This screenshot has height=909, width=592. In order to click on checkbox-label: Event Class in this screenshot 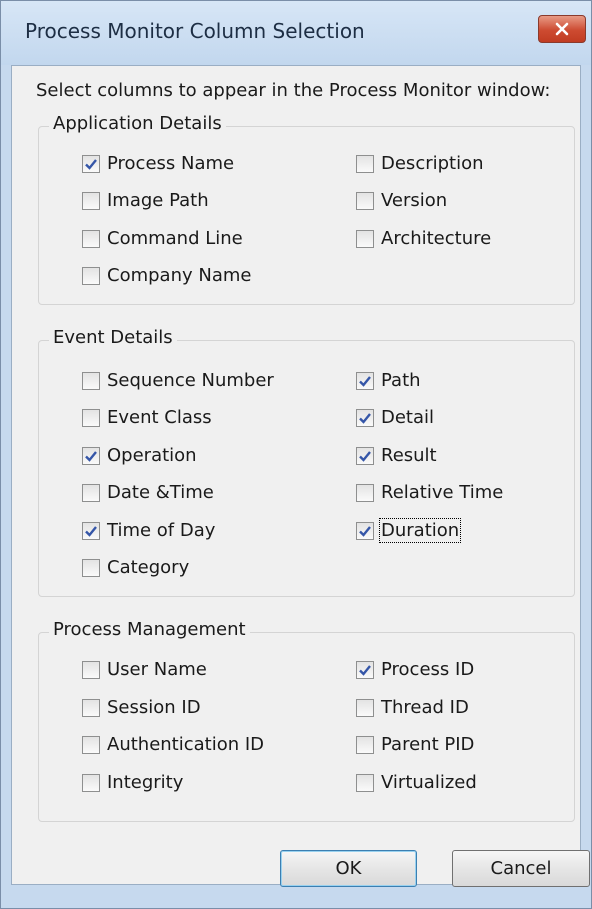, I will do `click(159, 417)`.